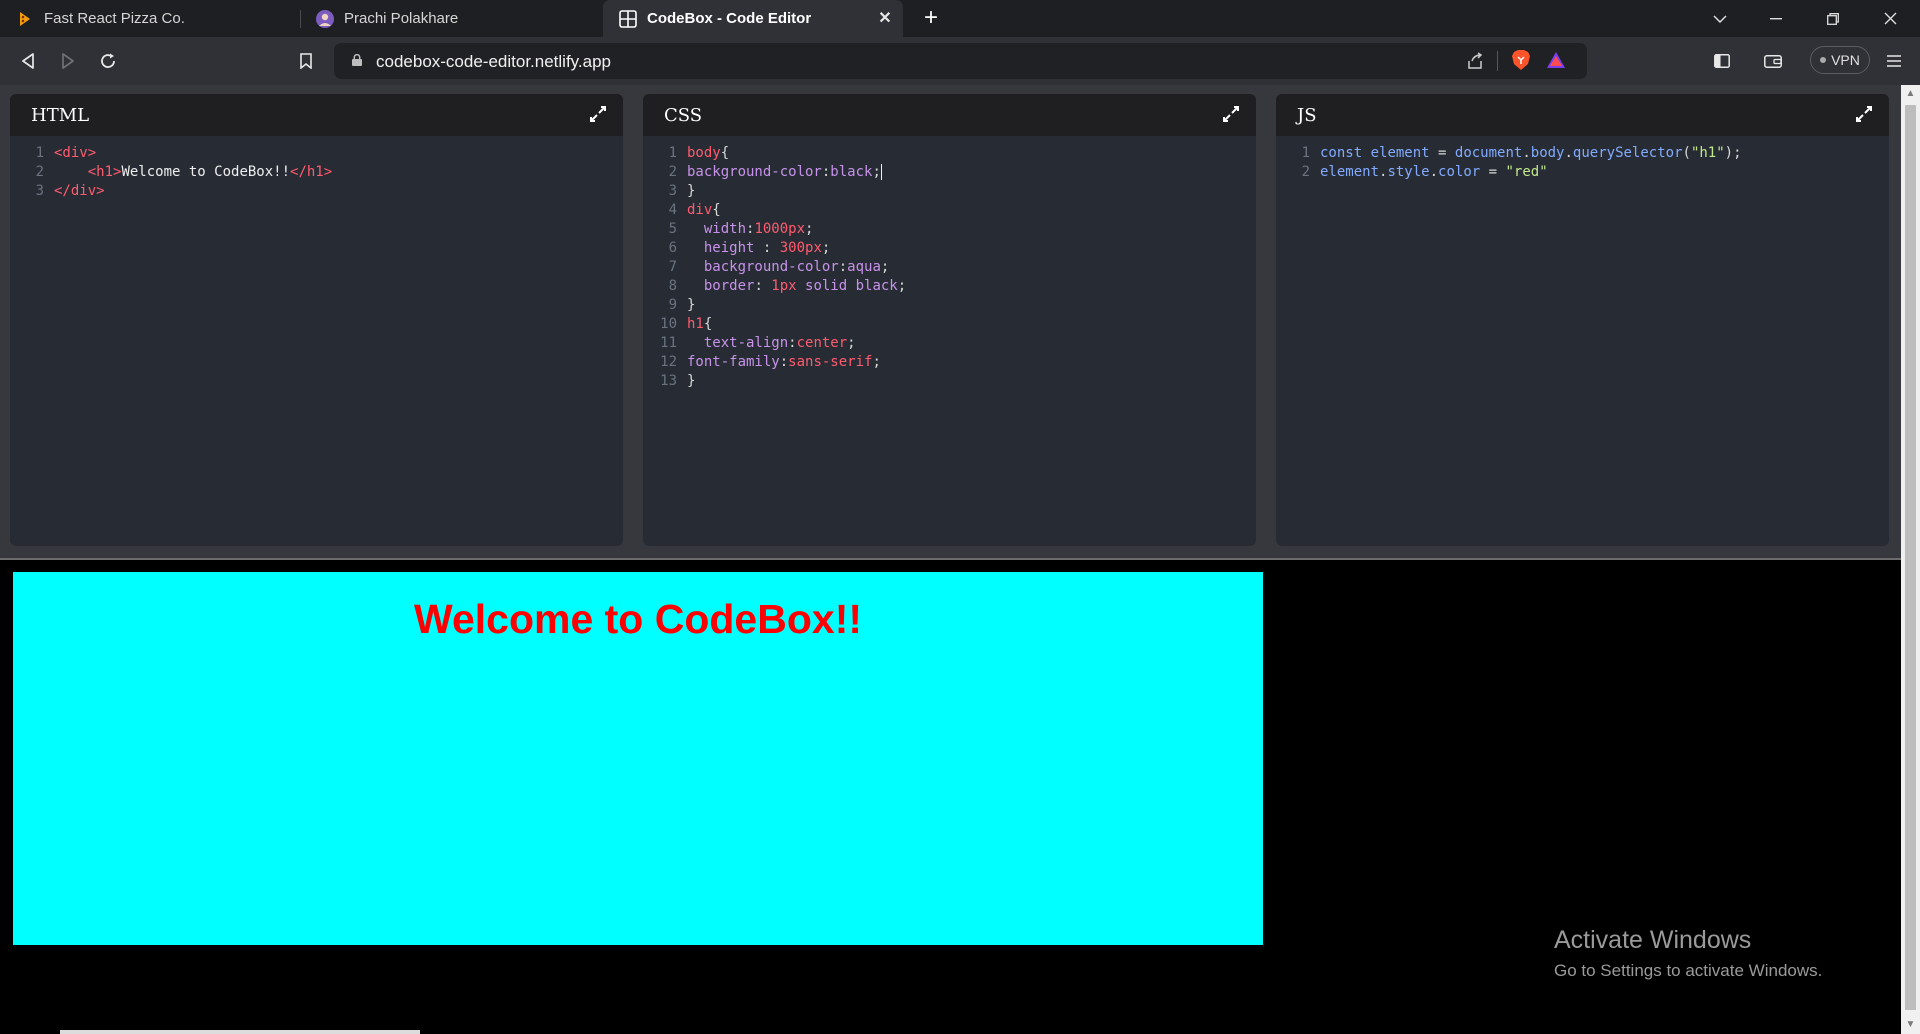 This screenshot has height=1034, width=1920. What do you see at coordinates (672, 153) in the screenshot?
I see `line-number: 1` at bounding box center [672, 153].